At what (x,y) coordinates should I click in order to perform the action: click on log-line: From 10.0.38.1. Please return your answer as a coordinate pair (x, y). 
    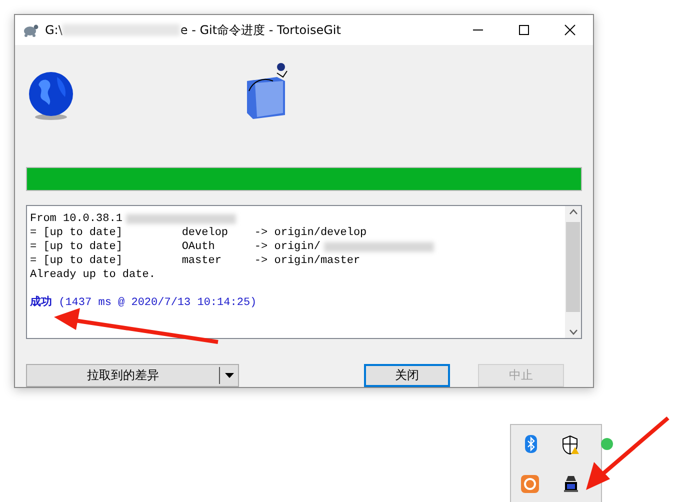
    Looking at the image, I should click on (76, 219).